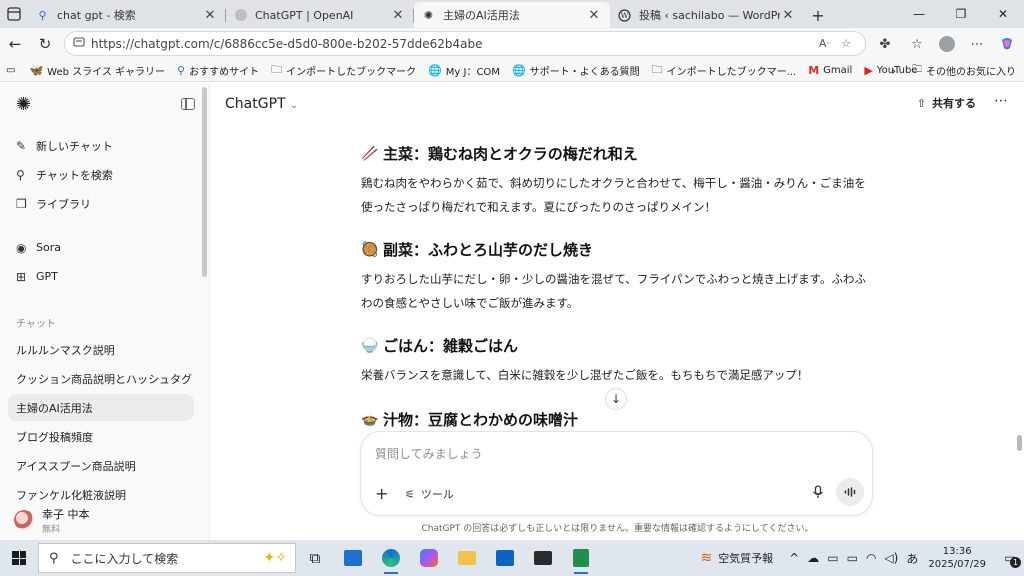 The image size is (1024, 576). Describe the element at coordinates (10, 70) in the screenshot. I see `reading-list-icon: ▭` at that location.